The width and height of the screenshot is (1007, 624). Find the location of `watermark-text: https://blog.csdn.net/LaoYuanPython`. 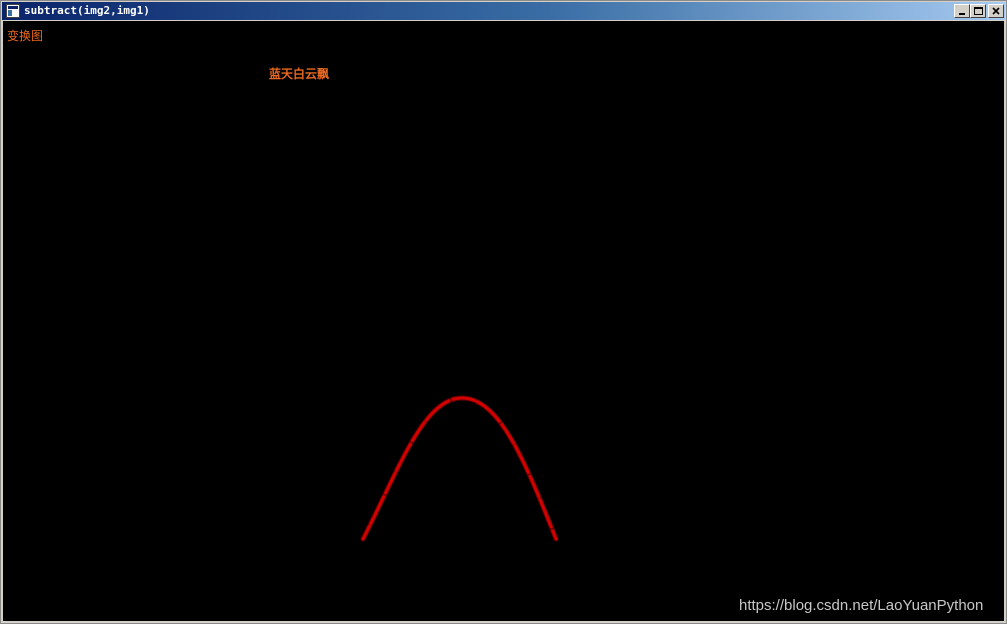

watermark-text: https://blog.csdn.net/LaoYuanPython is located at coordinates (861, 605).